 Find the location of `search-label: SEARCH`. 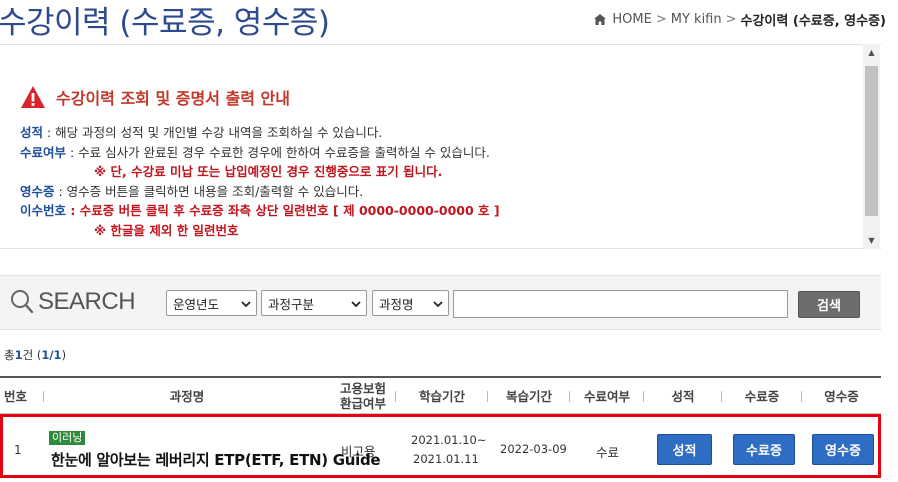

search-label: SEARCH is located at coordinates (73, 302).